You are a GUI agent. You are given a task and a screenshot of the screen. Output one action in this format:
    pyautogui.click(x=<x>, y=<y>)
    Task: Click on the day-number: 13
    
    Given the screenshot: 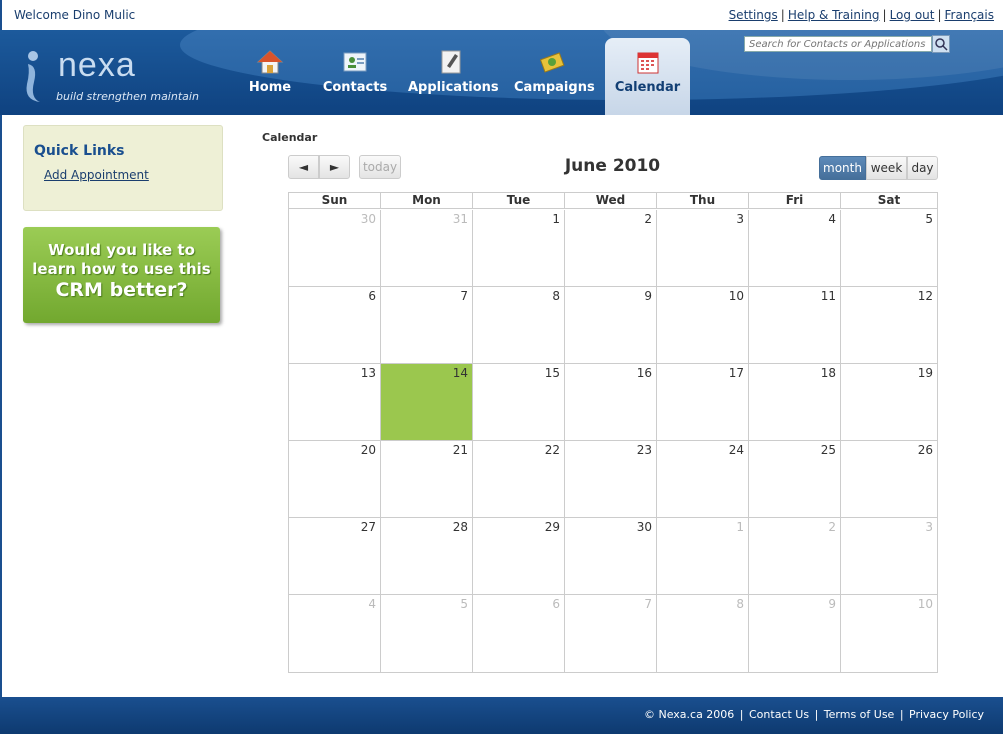 What is the action you would take?
    pyautogui.click(x=368, y=373)
    